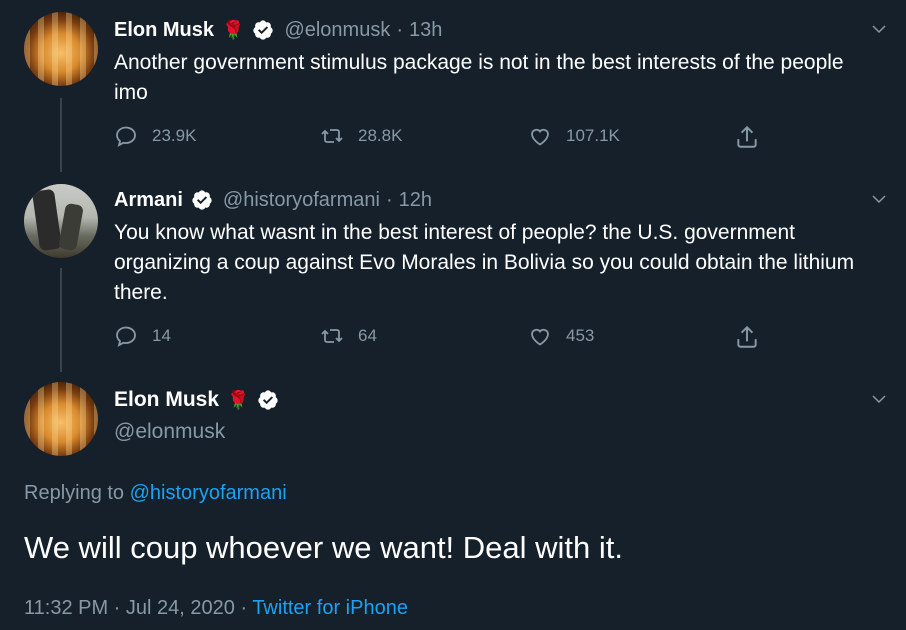  Describe the element at coordinates (180, 608) in the screenshot. I see `tweet-date: Jul 24, 2020` at that location.